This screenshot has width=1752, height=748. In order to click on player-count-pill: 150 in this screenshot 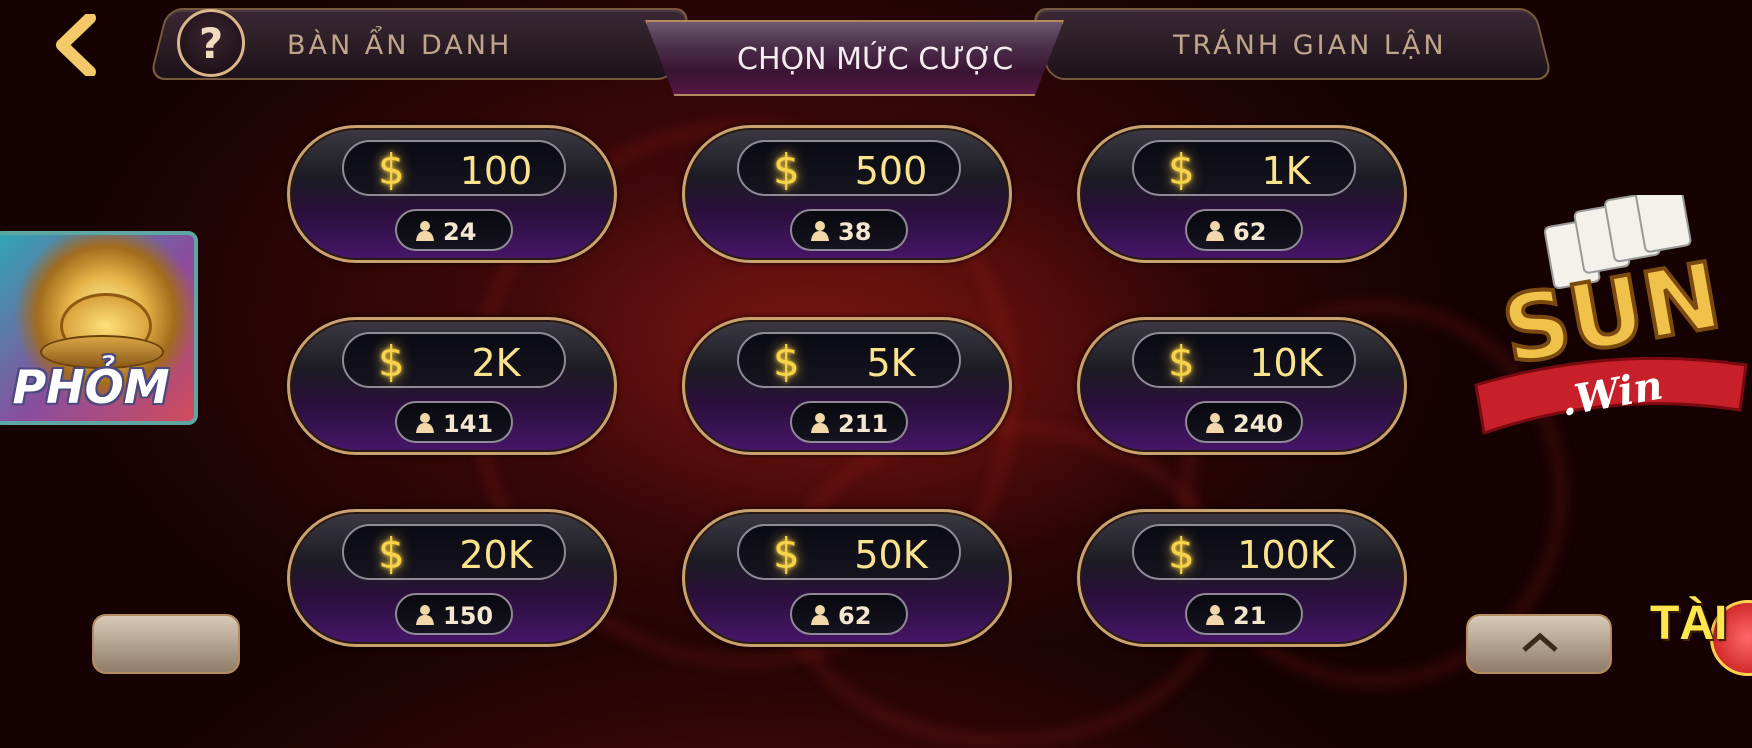, I will do `click(454, 614)`.